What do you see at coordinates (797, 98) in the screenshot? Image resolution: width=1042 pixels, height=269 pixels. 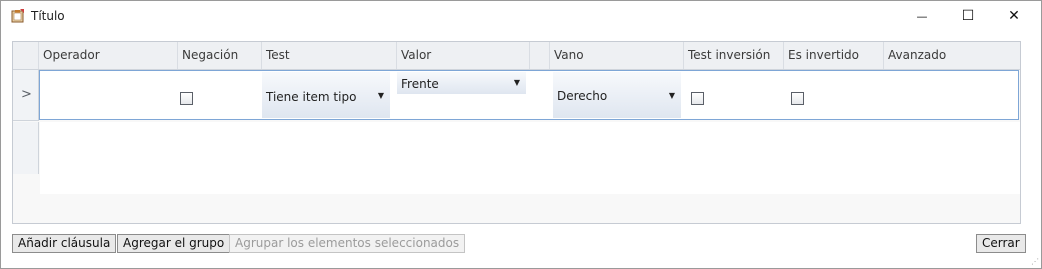 I see `es-invertido-checkbox` at bounding box center [797, 98].